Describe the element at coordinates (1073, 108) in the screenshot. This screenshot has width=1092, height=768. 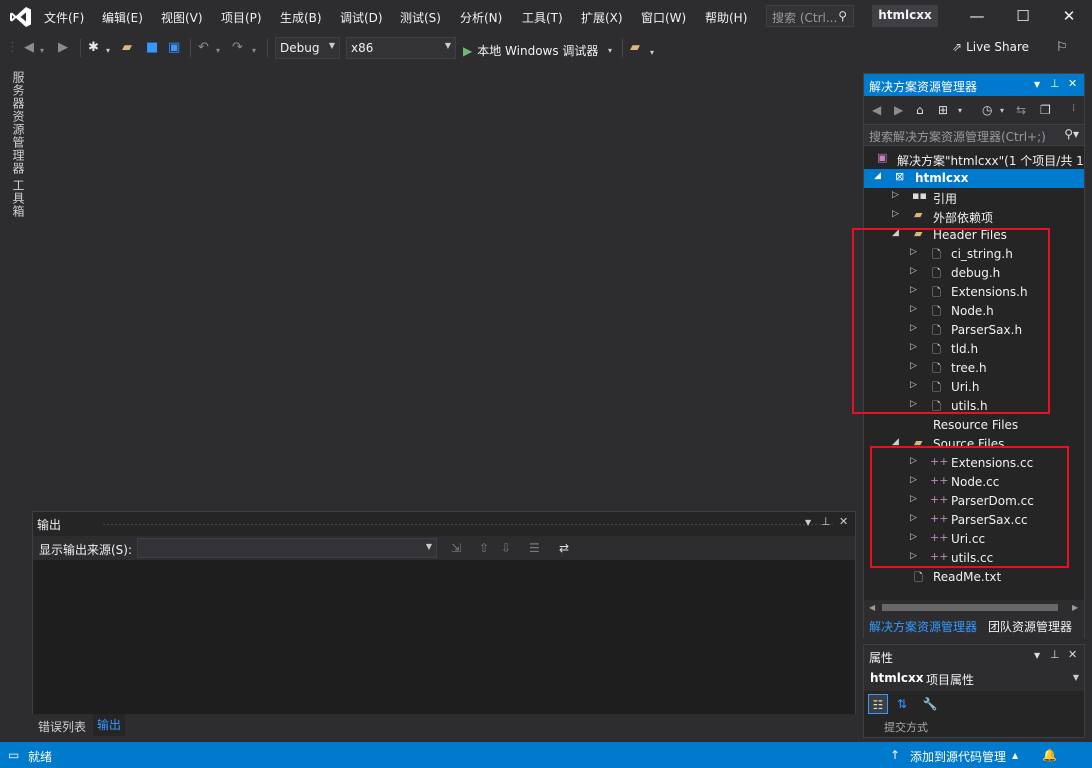
I see `toolbar-overflow-icon: ⁞` at that location.